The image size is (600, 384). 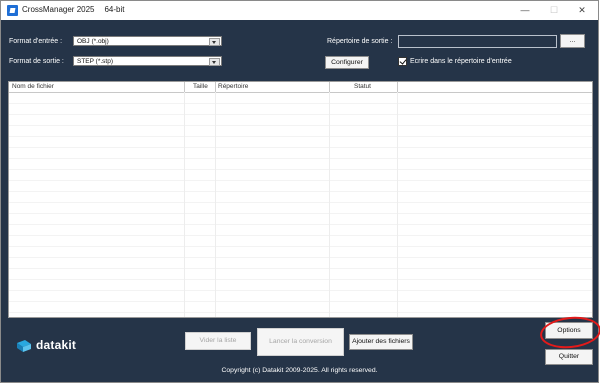 I want to click on datakit-logo-icon, so click(x=24, y=346).